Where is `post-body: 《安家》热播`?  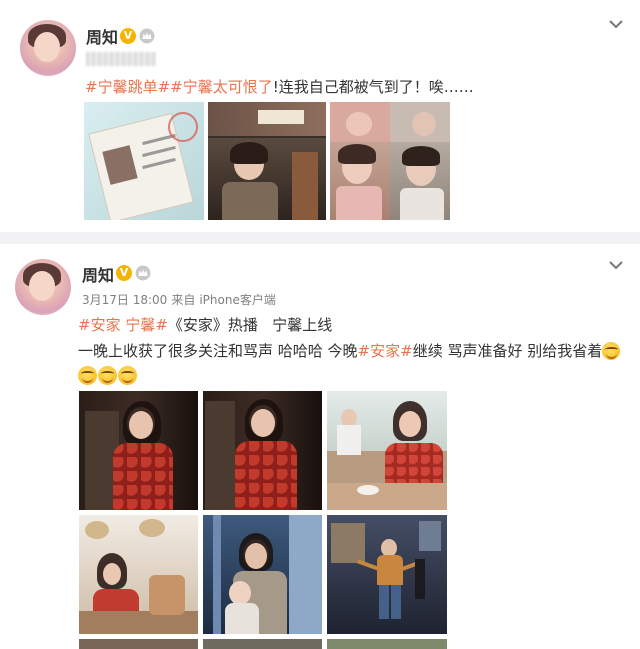 post-body: 《安家》热播 is located at coordinates (212, 325).